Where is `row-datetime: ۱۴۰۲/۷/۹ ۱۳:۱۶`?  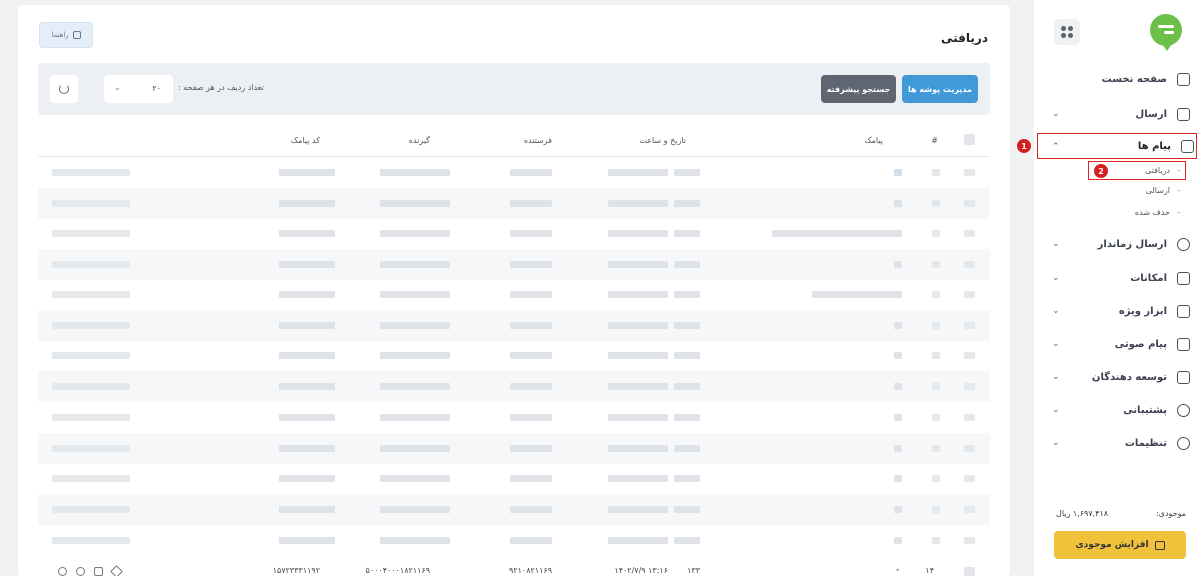
row-datetime: ۱۴۰۲/۷/۹ ۱۳:۱۶ is located at coordinates (641, 570).